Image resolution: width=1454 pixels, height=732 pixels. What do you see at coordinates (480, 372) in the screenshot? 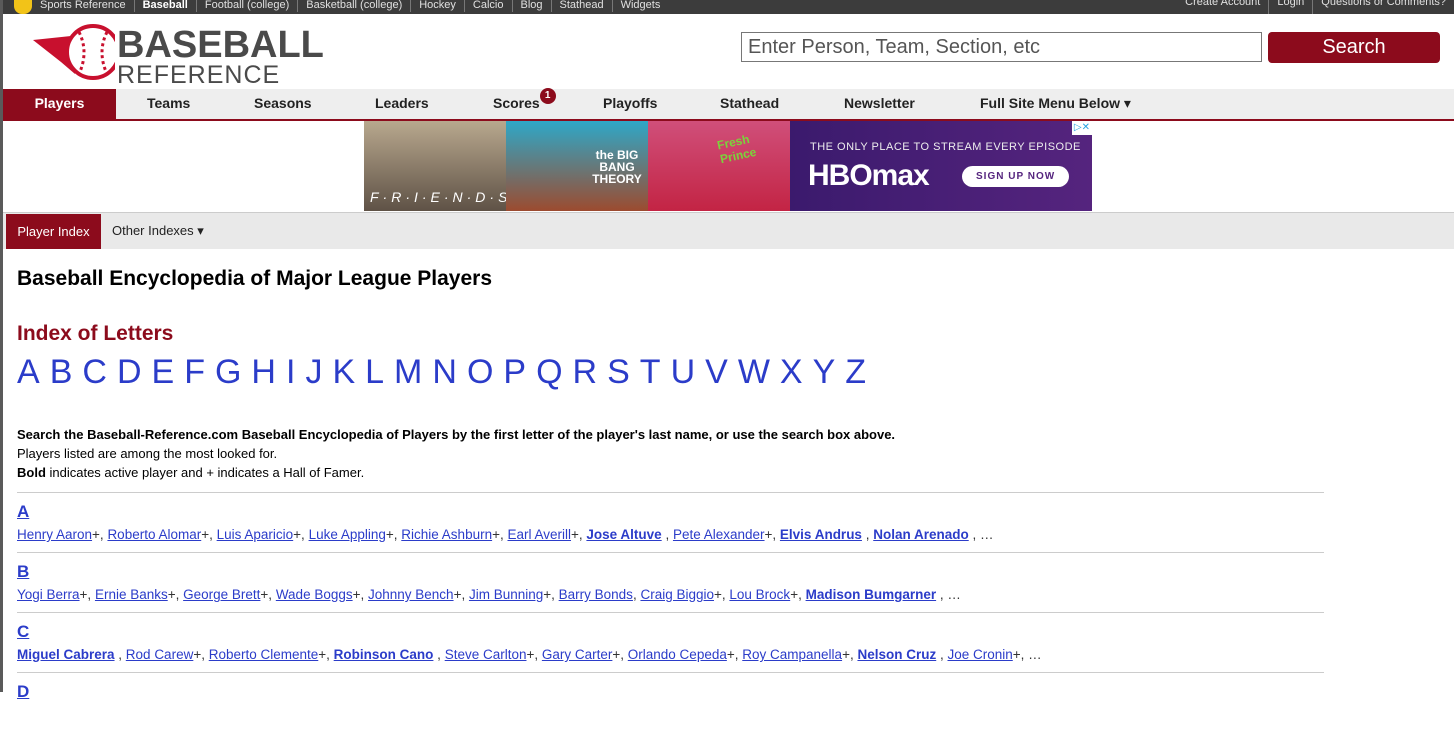
I see `letter-link-o: O` at bounding box center [480, 372].